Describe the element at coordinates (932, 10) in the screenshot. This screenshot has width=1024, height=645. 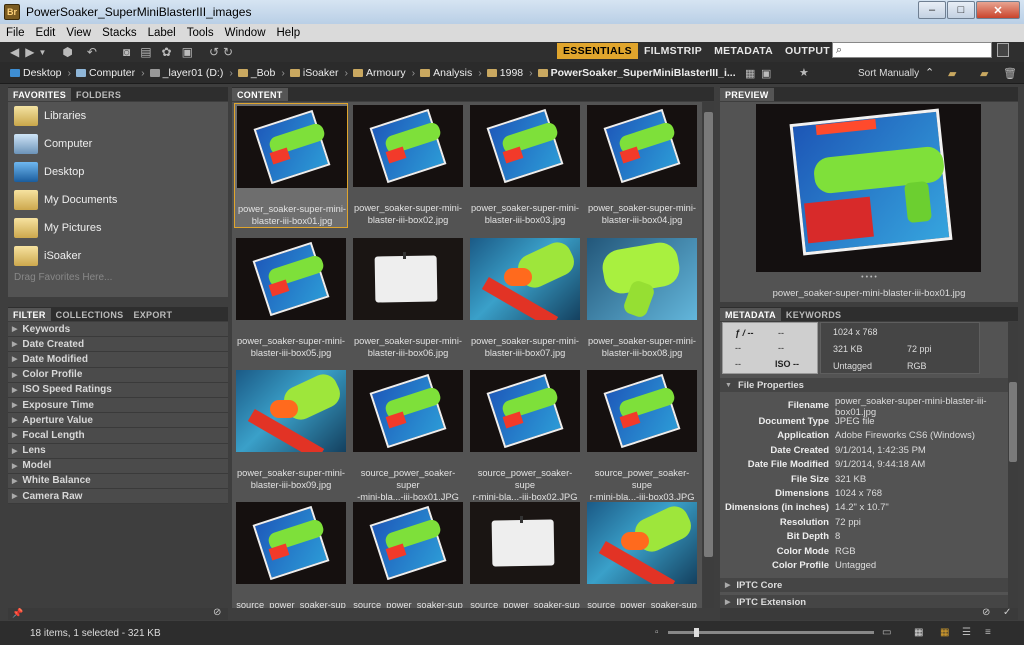
I see `minimize-button: –` at that location.